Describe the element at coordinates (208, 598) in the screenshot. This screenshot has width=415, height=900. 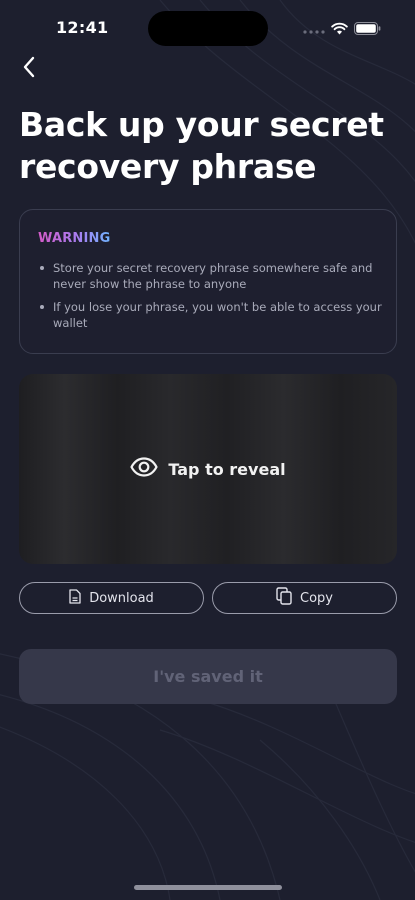
I see `action-row: Download Copy` at that location.